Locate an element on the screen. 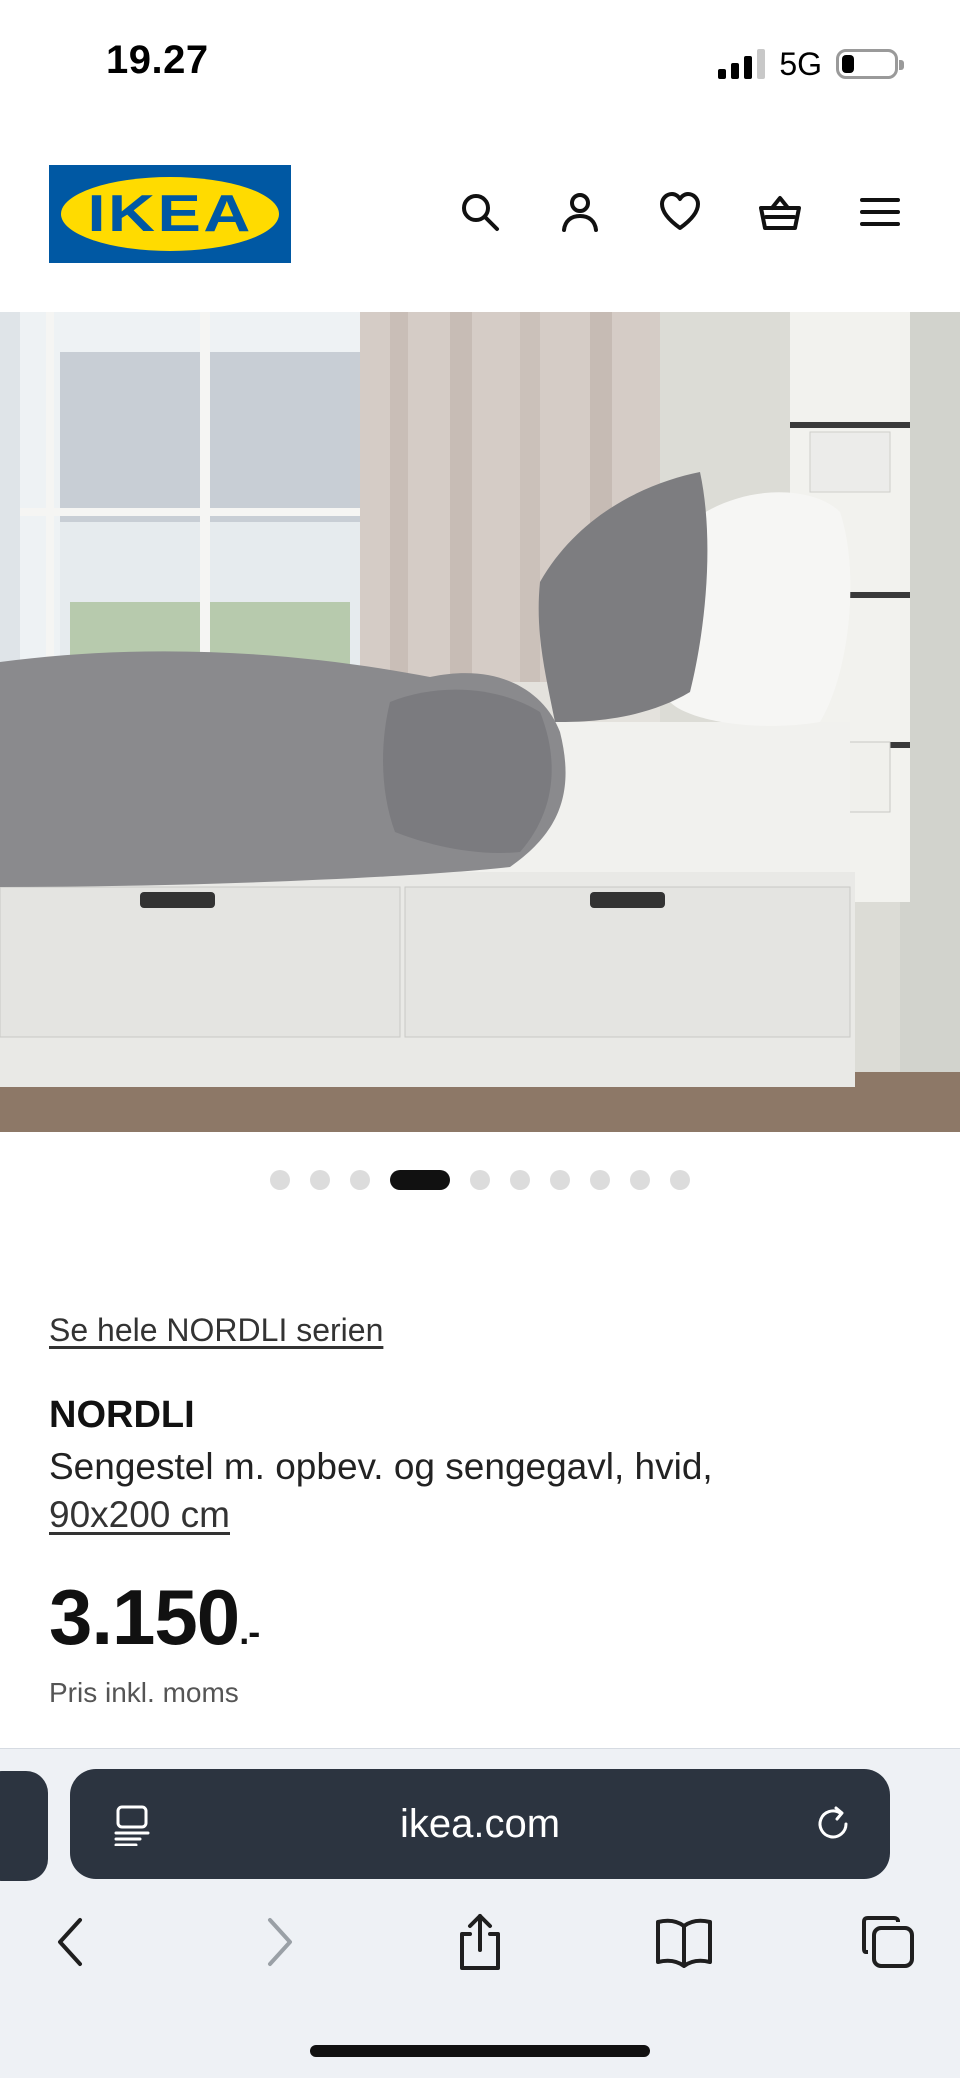 The image size is (960, 2078). ikea-logo: IKEA is located at coordinates (170, 214).